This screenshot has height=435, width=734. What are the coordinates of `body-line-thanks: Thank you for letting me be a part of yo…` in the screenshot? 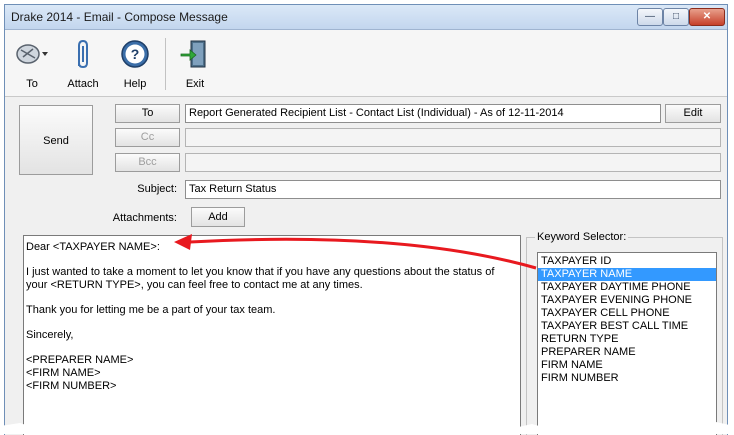 It's located at (151, 310).